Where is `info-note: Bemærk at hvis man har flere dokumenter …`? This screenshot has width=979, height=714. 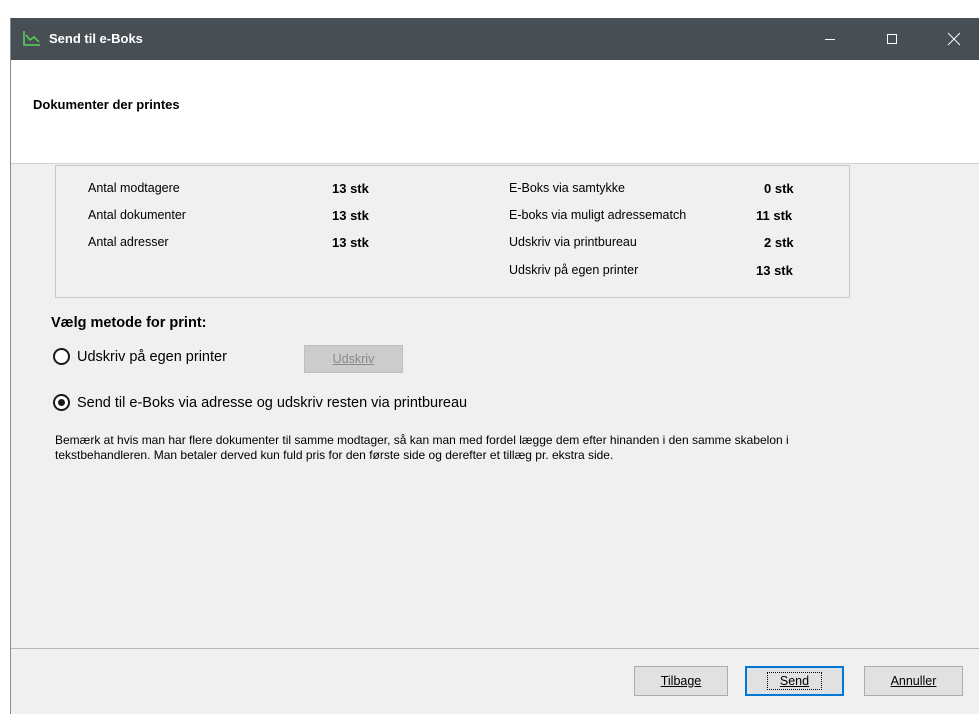
info-note: Bemærk at hvis man har flere dokumenter … is located at coordinates (422, 447).